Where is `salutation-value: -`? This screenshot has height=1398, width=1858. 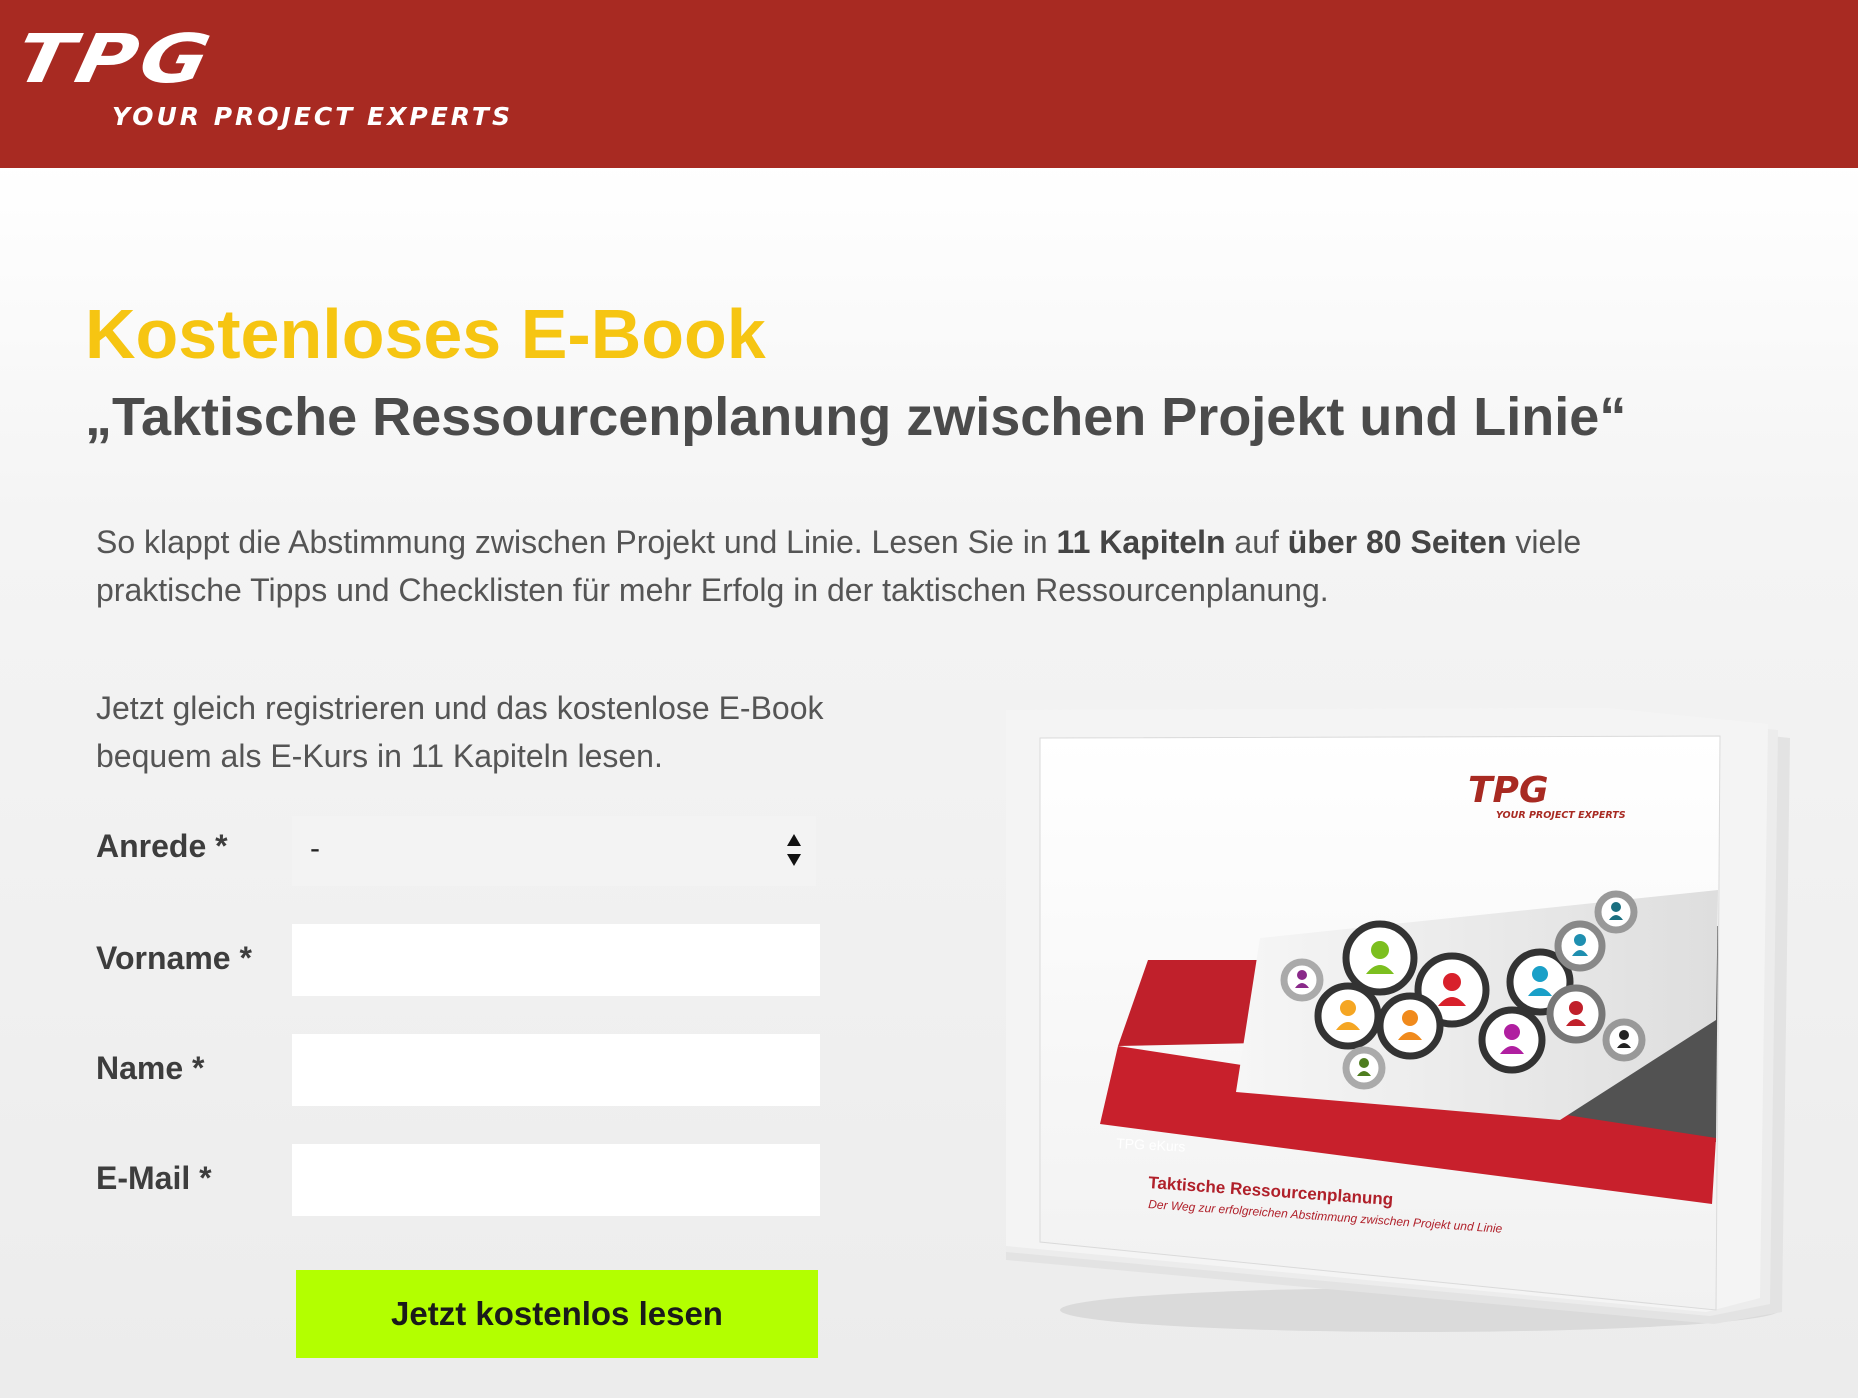
salutation-value: - is located at coordinates (315, 848).